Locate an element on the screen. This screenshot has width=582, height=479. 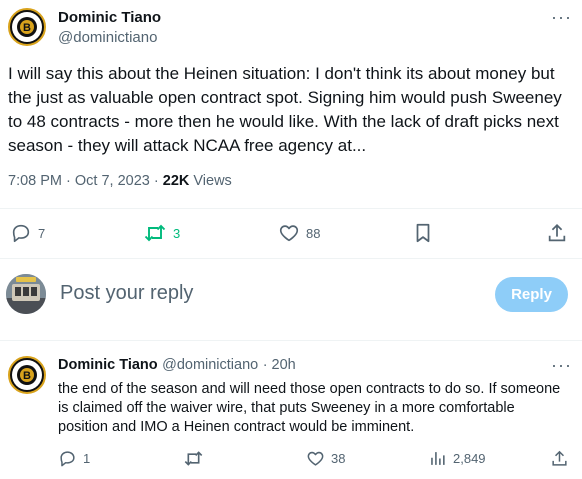
tweet-meta: 7:08 PM · Oct 7, 2023 · 22K Views is located at coordinates (120, 181).